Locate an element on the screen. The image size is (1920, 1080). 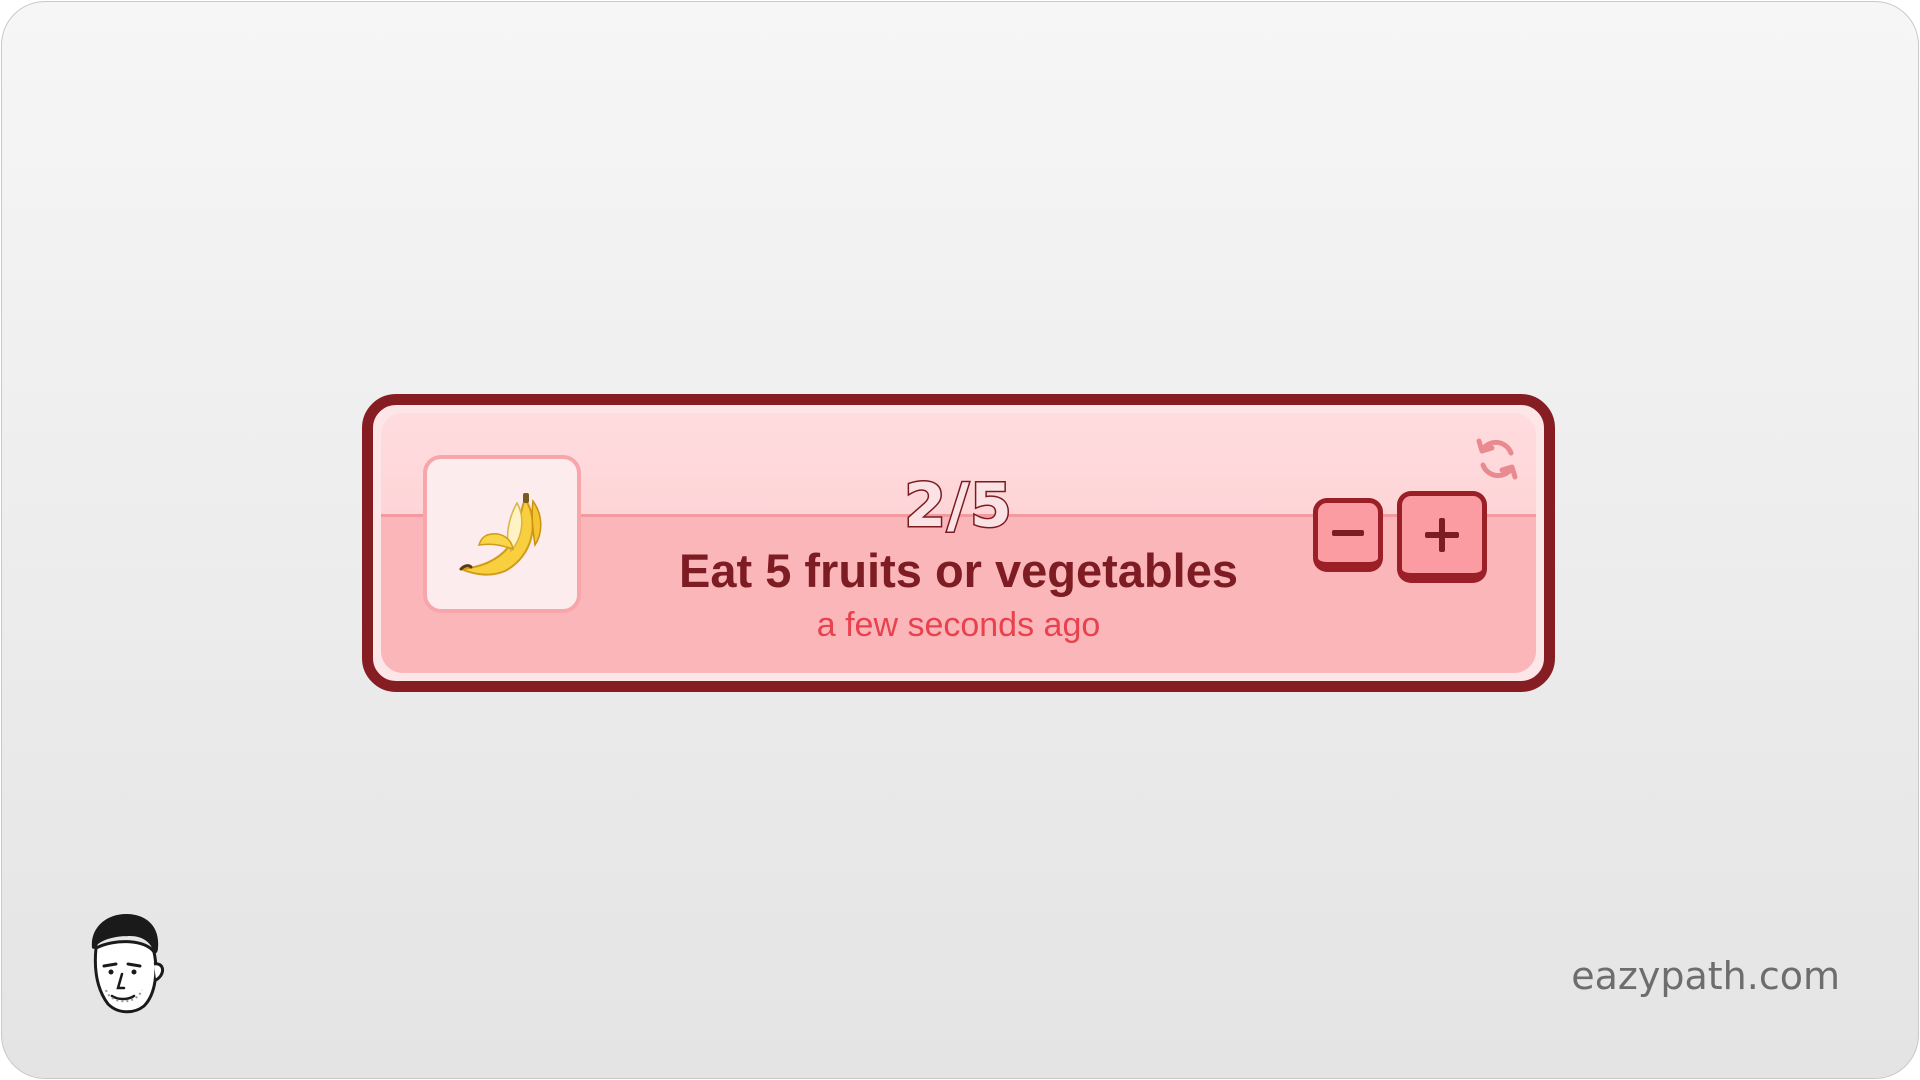
last-updated-text: a few seconds ago is located at coordinates (958, 625).